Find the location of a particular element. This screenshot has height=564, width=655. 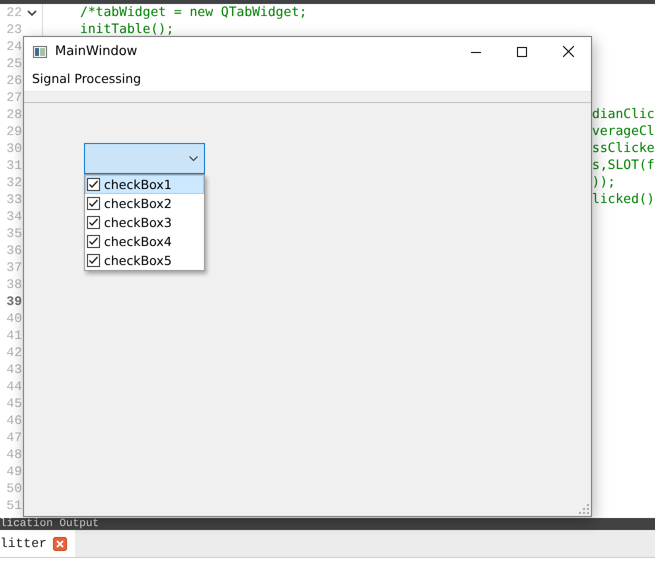

code-line: verageCl is located at coordinates (623, 131).